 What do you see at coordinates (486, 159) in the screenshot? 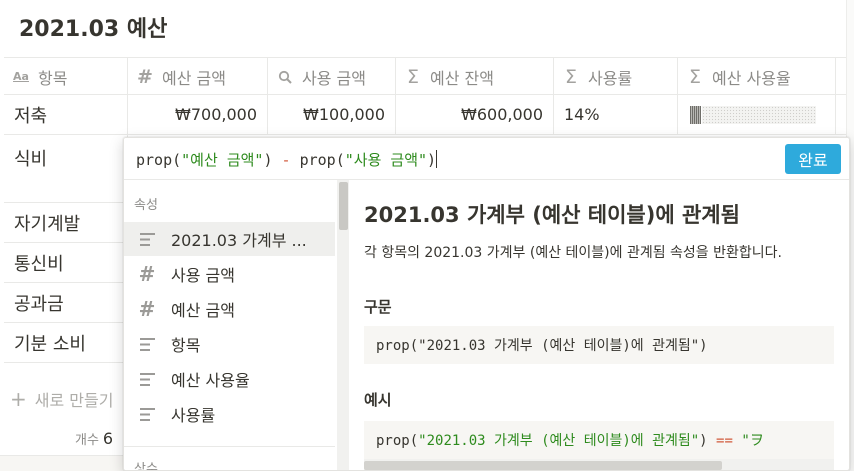
I see `formula-bar: prop("예산 금액") - prop("사용 금액") 완료` at bounding box center [486, 159].